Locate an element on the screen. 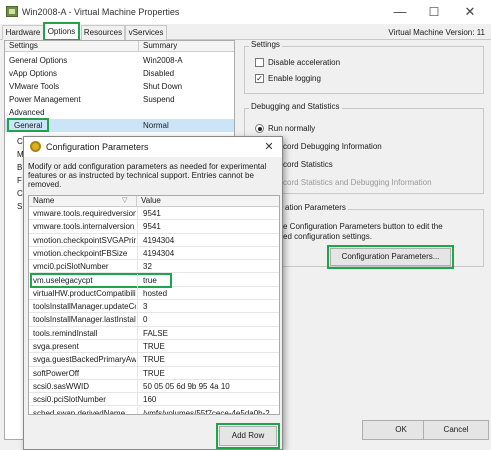  dialog-title: Configuration Parameters is located at coordinates (97, 147).